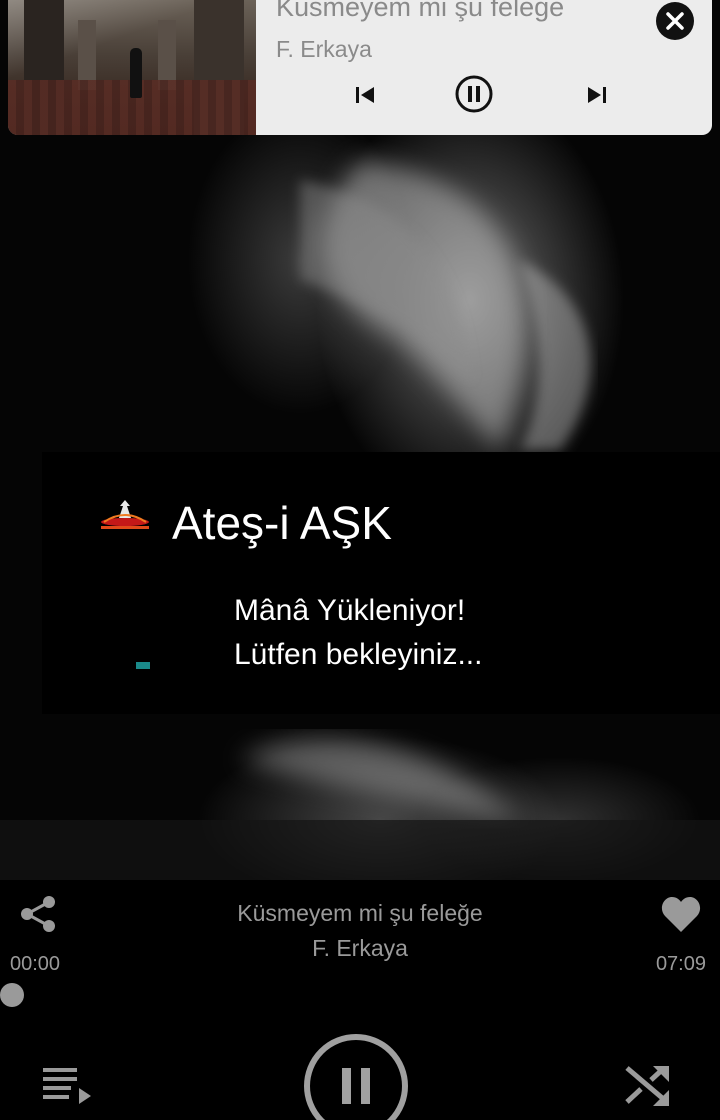 The image size is (720, 1120). I want to click on album-art, so click(132, 67).